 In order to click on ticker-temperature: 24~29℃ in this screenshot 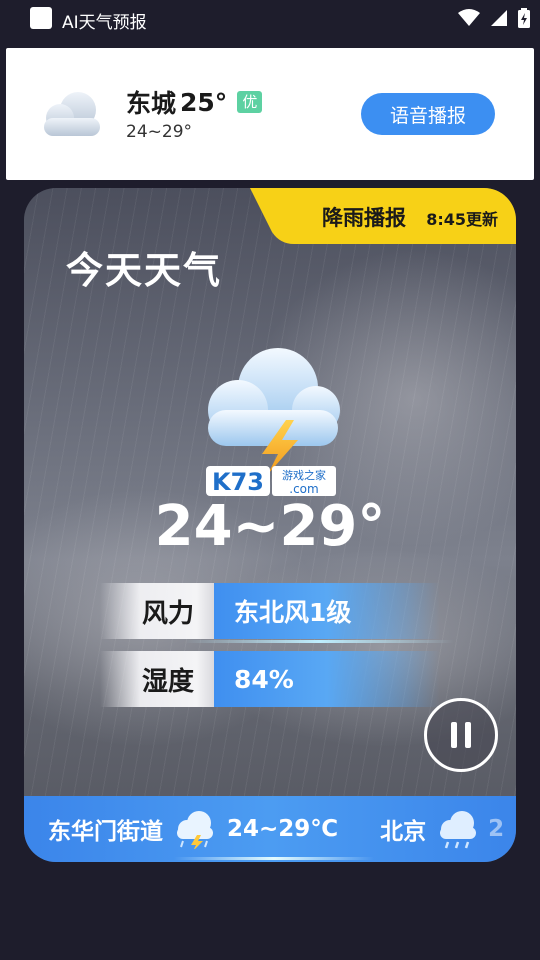, I will do `click(283, 829)`.